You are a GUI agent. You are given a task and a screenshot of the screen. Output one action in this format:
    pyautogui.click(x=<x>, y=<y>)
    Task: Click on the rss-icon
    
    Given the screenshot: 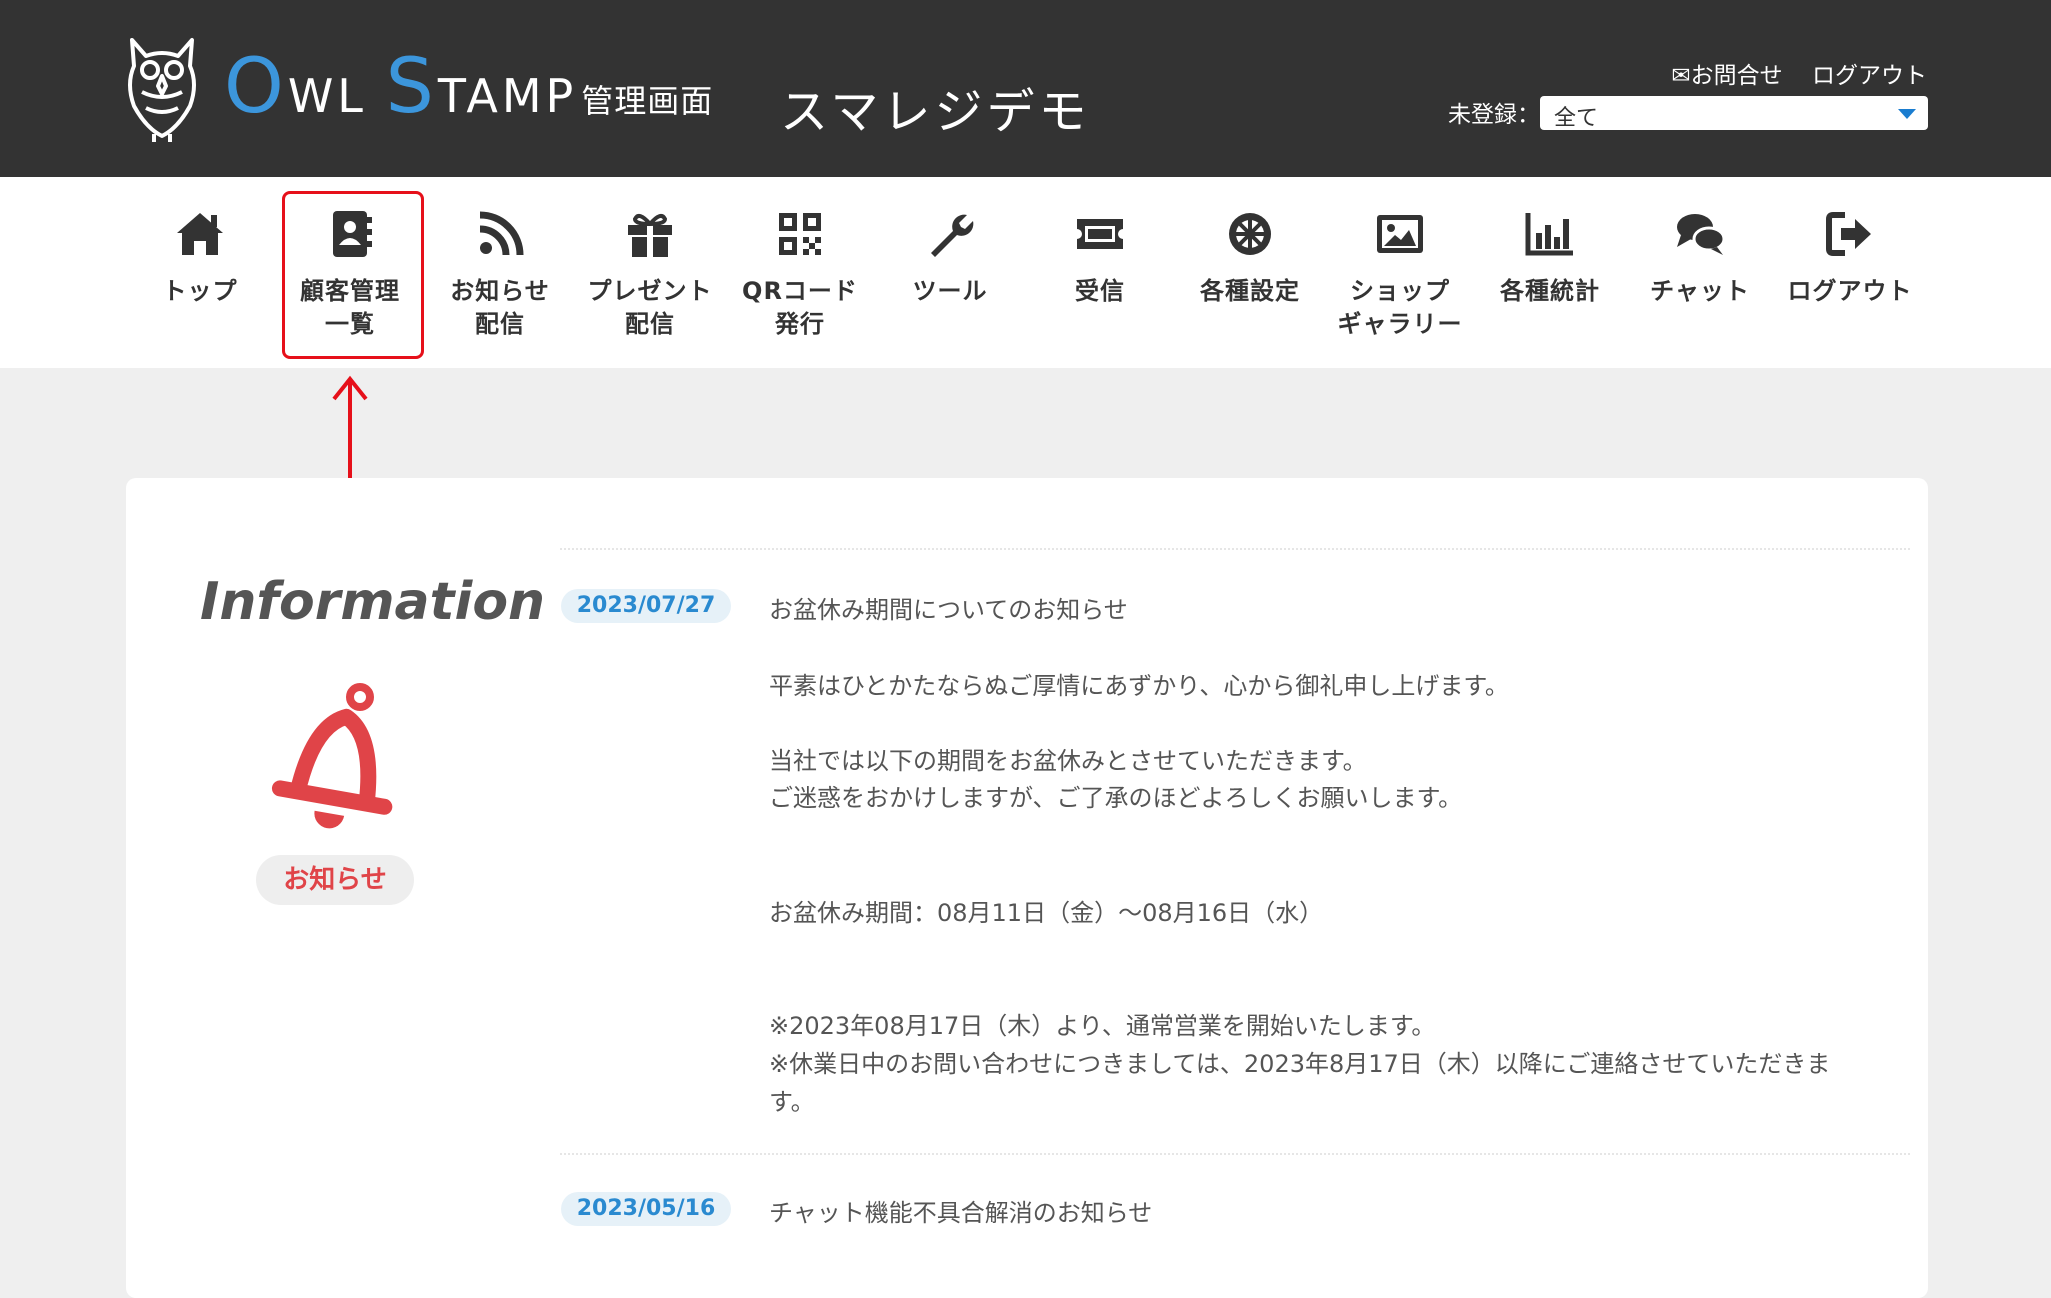 What is the action you would take?
    pyautogui.click(x=501, y=233)
    